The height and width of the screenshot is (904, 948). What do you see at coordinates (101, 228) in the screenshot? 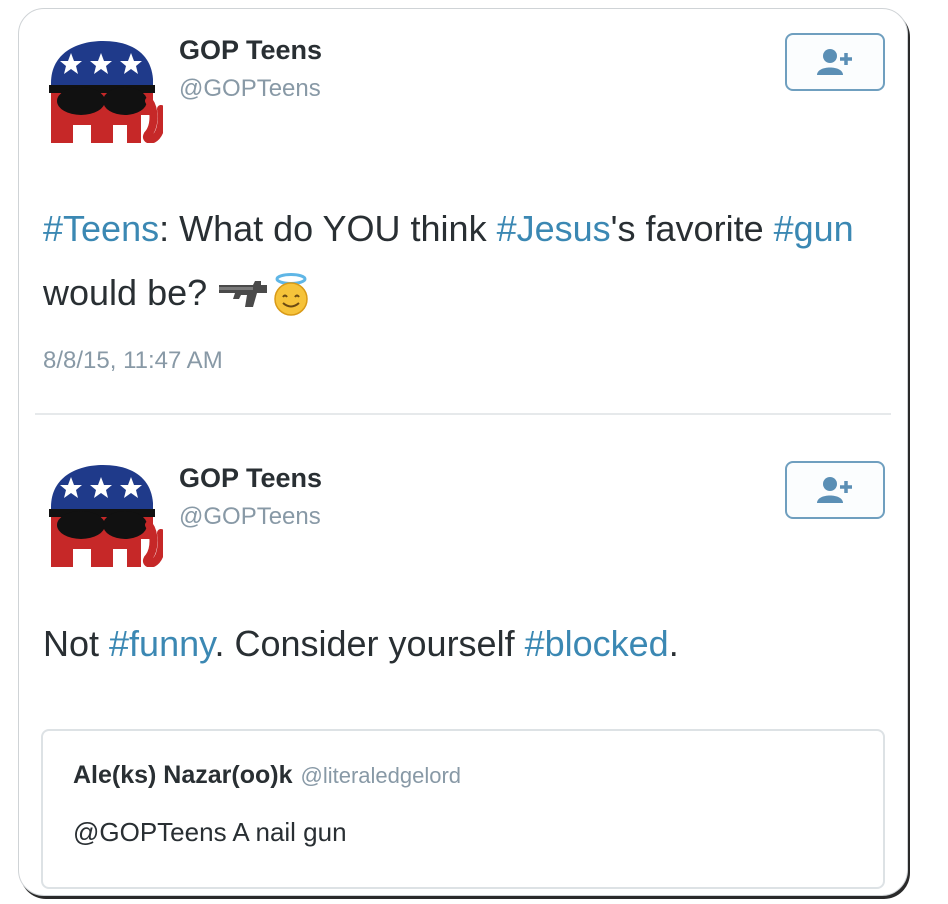
I see `hashtag-link: #Teens` at bounding box center [101, 228].